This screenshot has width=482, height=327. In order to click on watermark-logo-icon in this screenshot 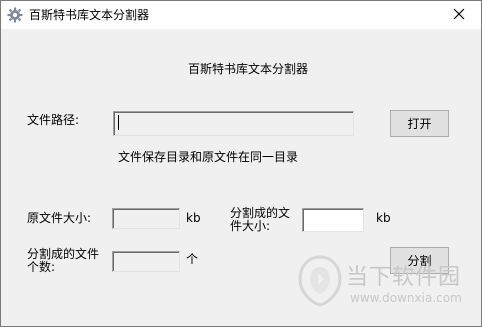, I will do `click(320, 281)`.